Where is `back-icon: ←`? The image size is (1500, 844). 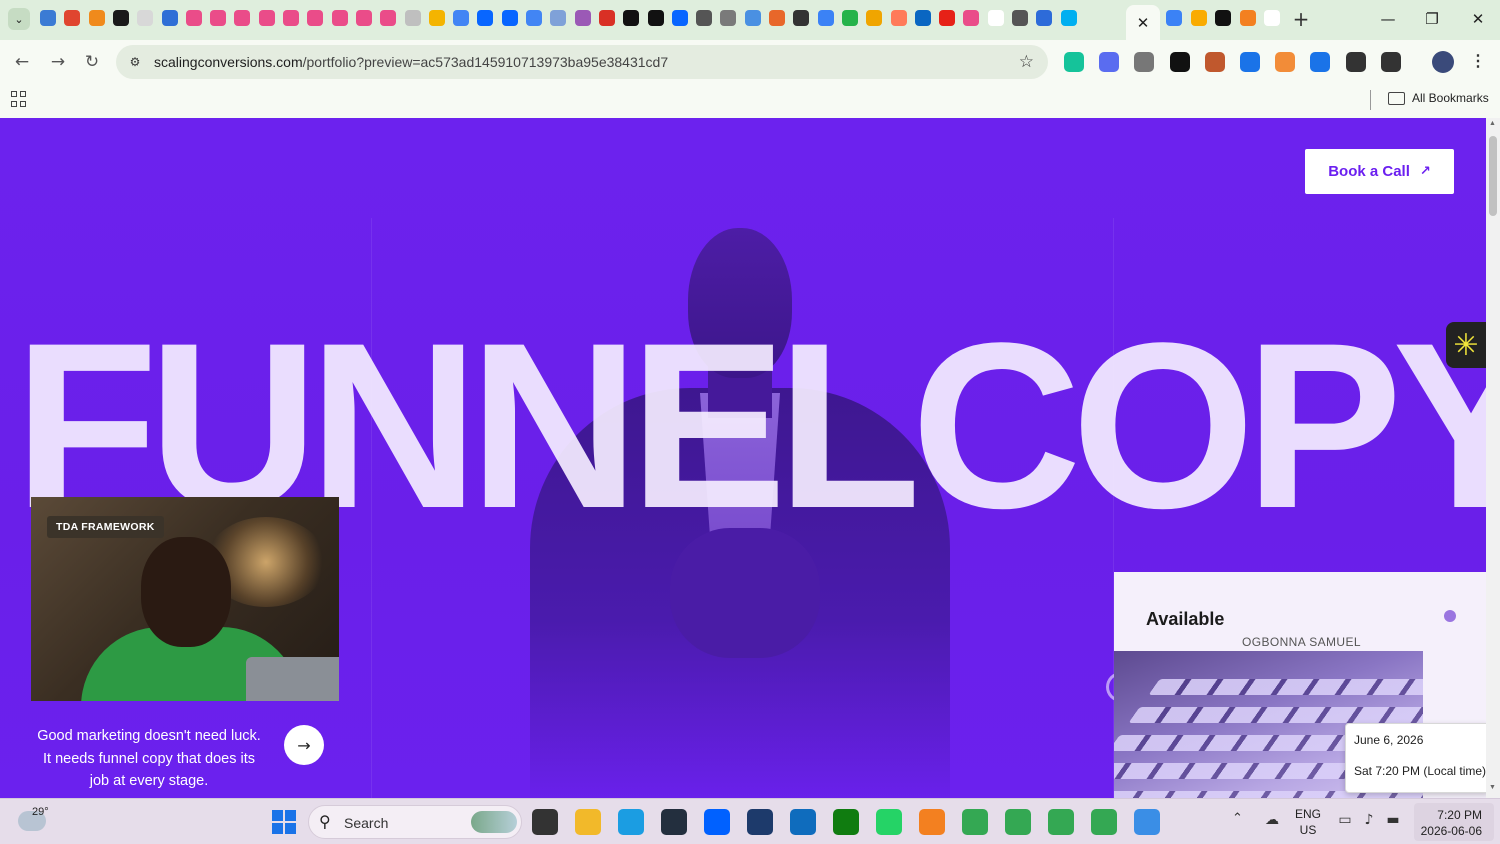 back-icon: ← is located at coordinates (22, 62).